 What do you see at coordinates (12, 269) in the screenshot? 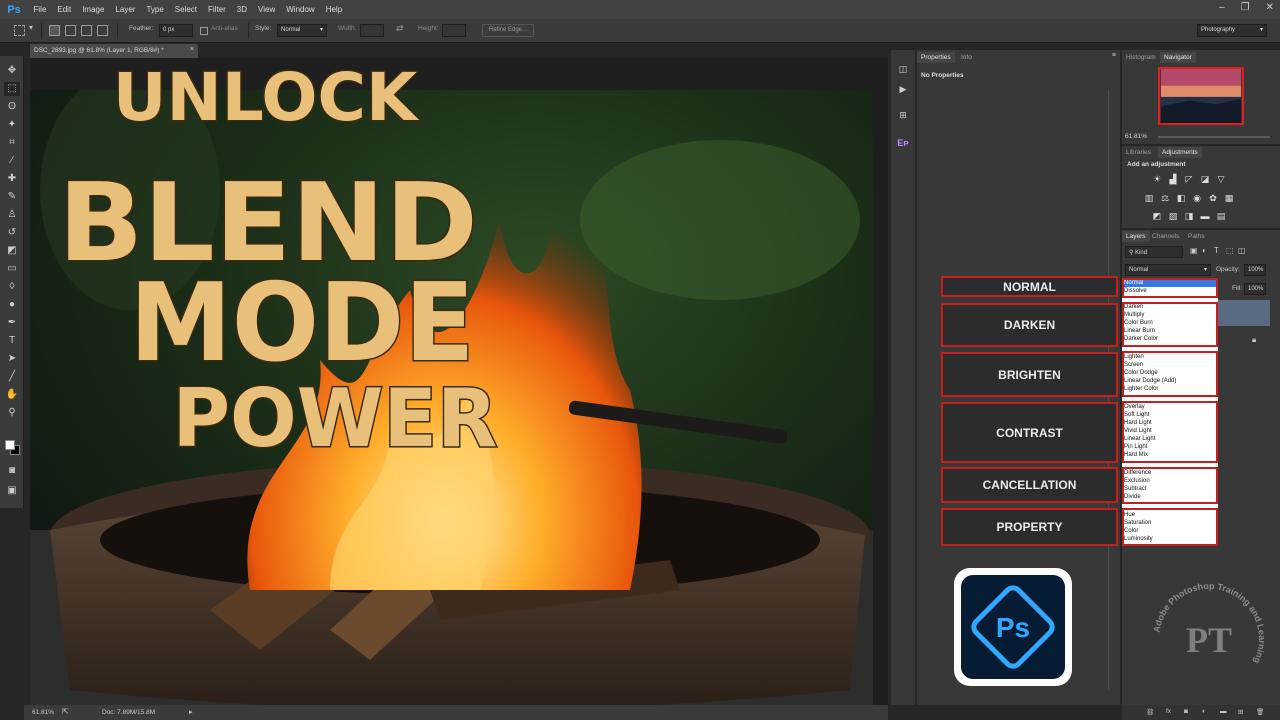
I see `gradient-tool-icon: ▭` at bounding box center [12, 269].